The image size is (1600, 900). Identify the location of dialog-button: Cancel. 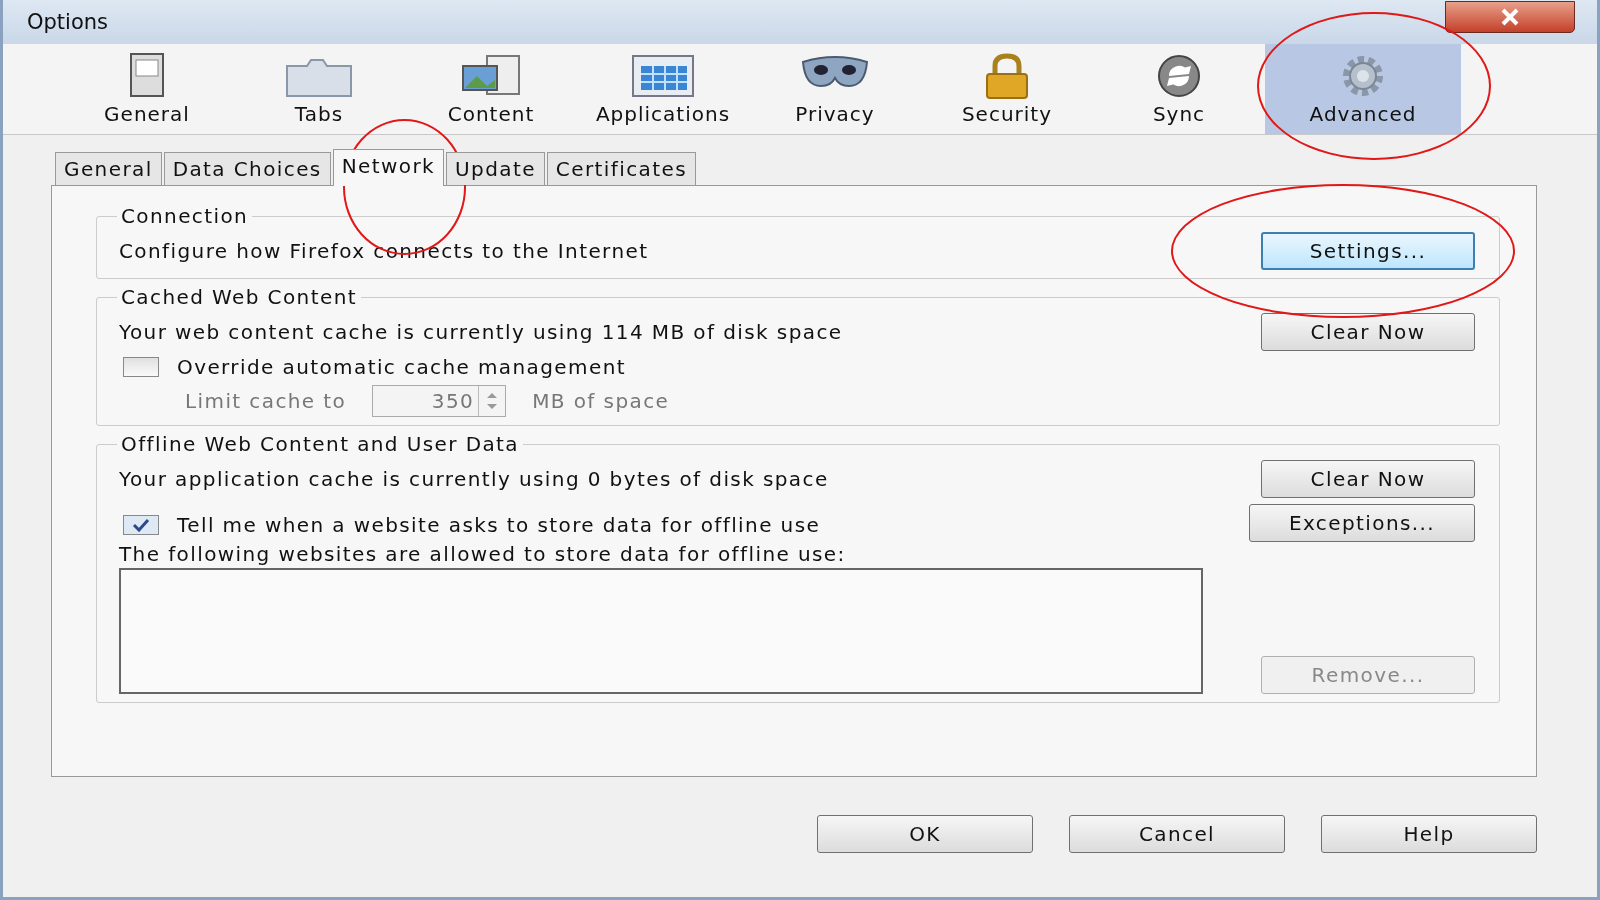
(1177, 834).